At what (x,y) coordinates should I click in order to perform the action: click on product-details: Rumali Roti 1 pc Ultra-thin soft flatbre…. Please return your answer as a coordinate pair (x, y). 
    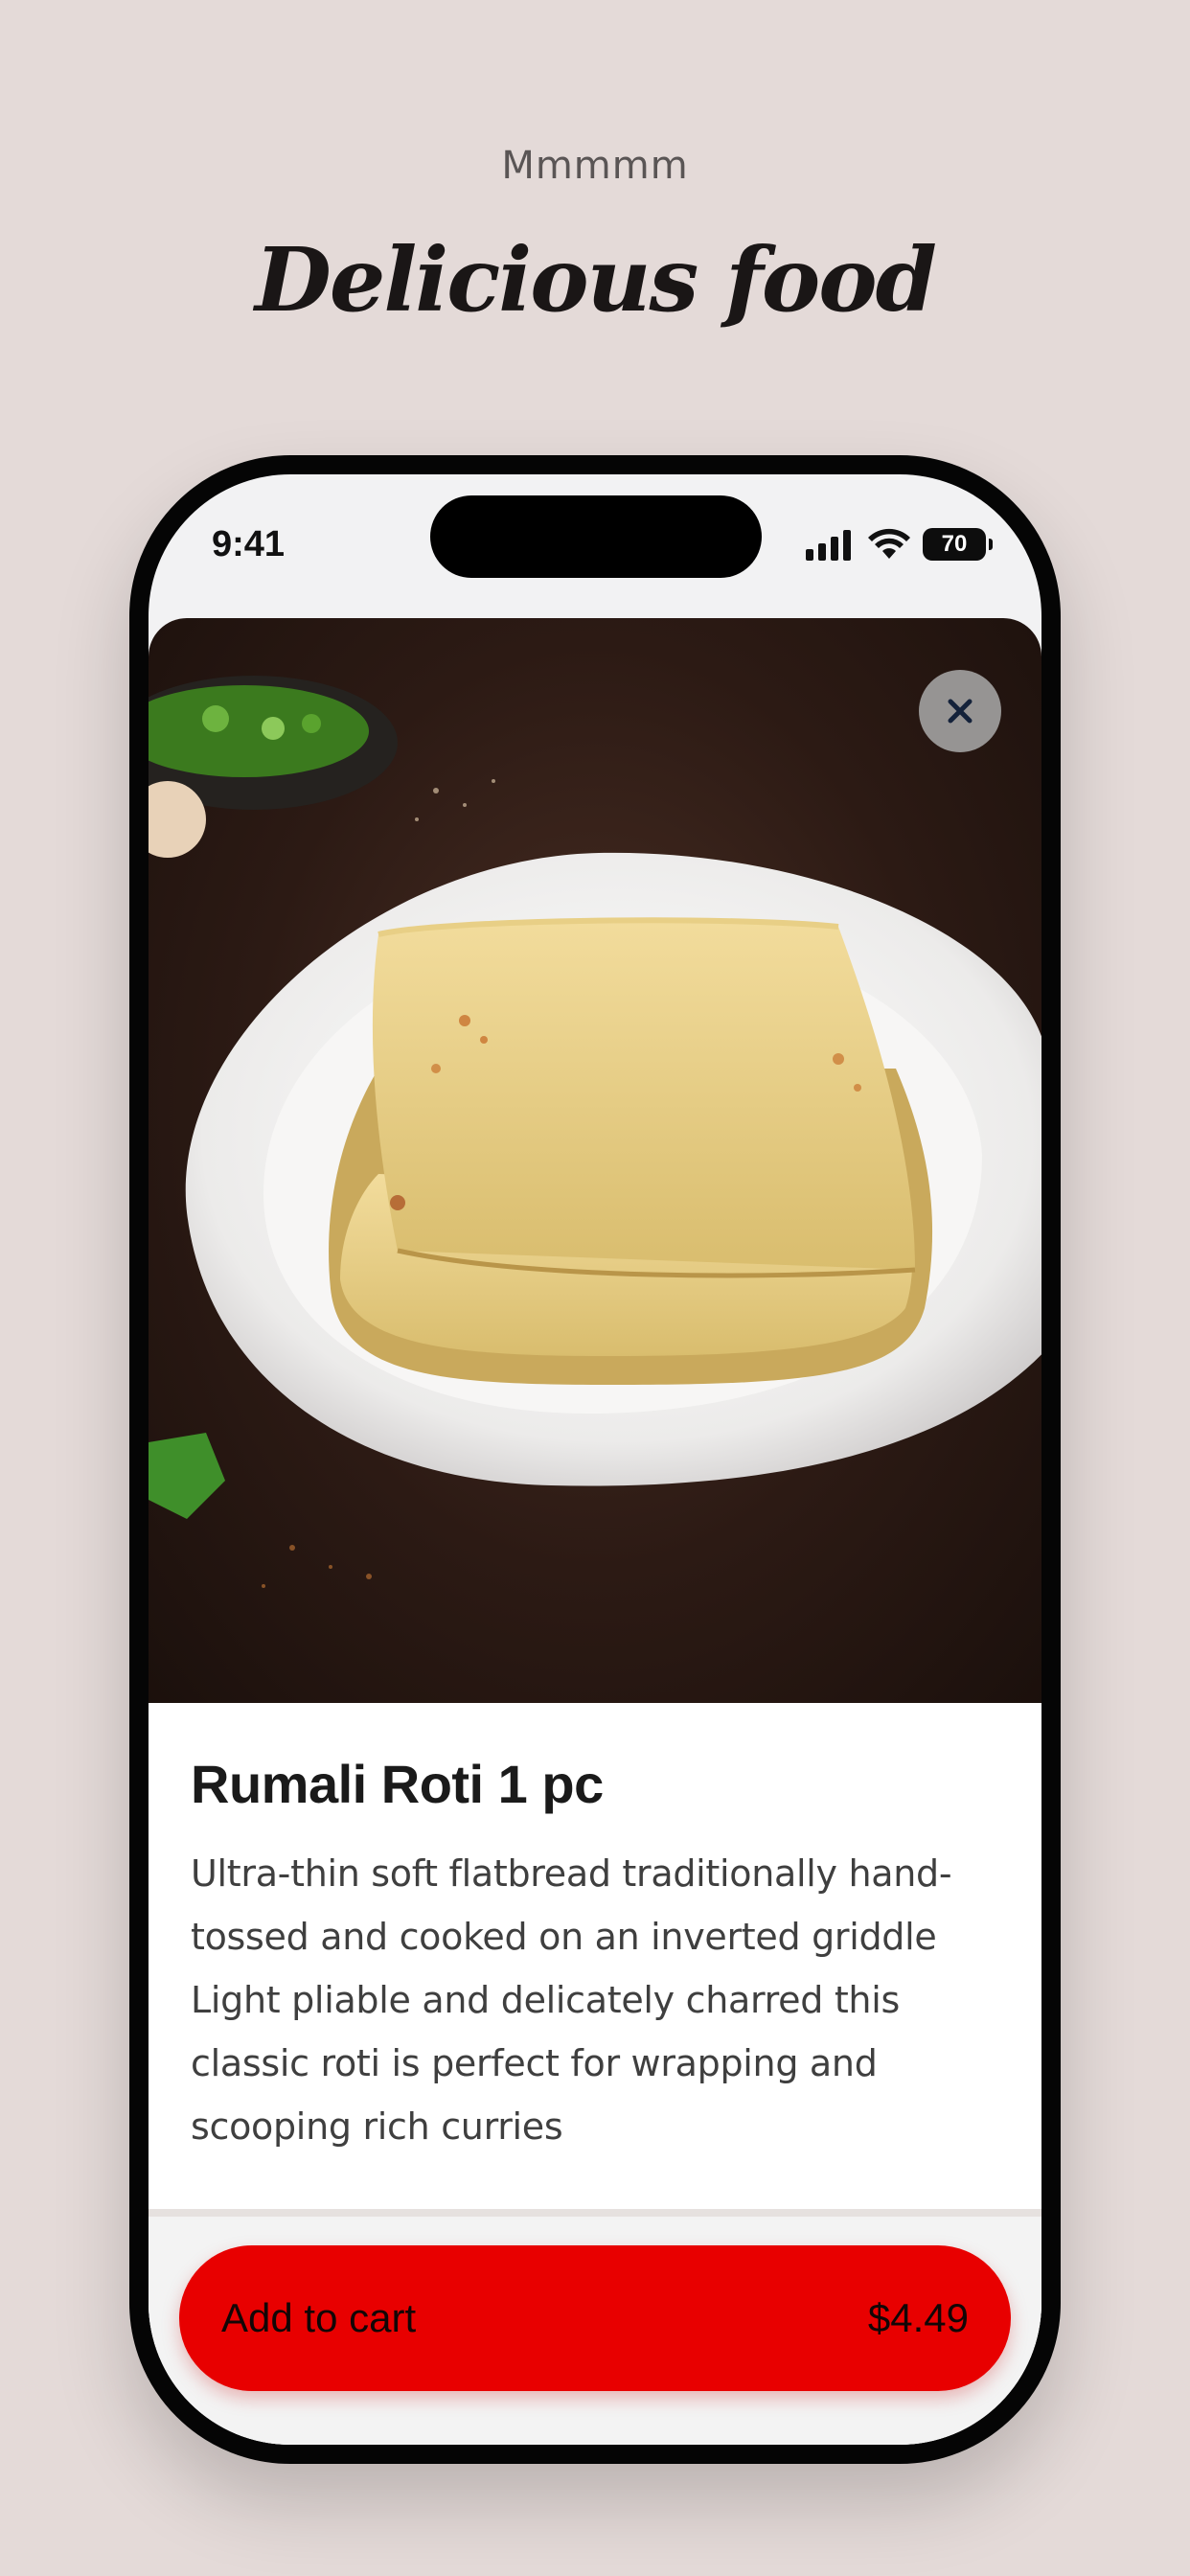
    Looking at the image, I should click on (595, 1949).